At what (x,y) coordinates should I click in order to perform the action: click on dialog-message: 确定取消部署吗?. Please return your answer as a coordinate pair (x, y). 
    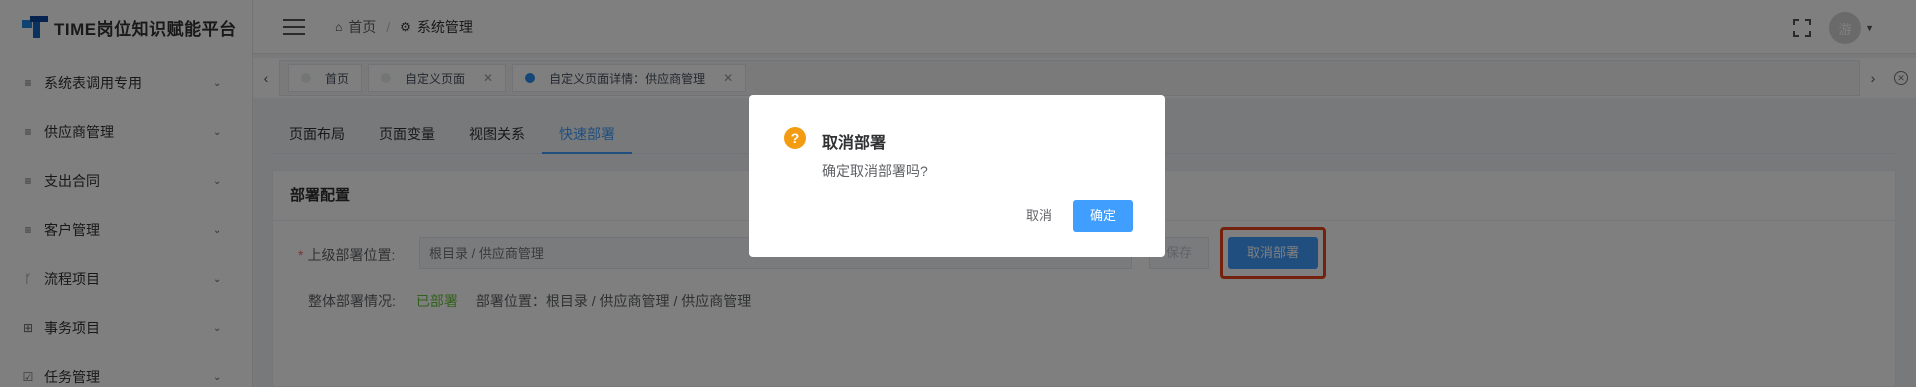
    Looking at the image, I should click on (875, 171).